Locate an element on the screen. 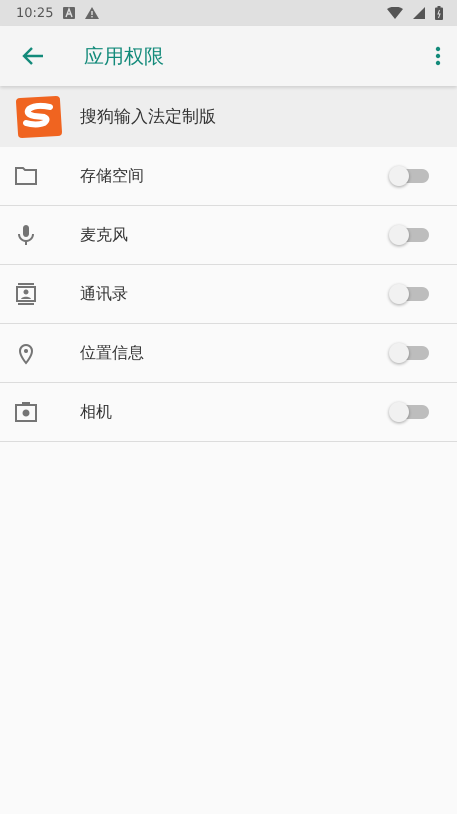  camera-icon is located at coordinates (26, 412).